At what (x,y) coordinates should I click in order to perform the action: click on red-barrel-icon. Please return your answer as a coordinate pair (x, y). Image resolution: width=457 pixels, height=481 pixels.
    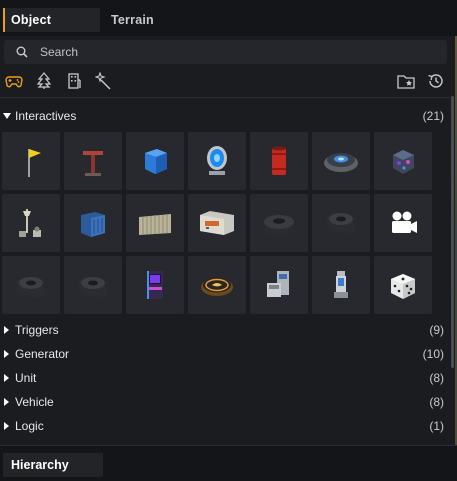
    Looking at the image, I should click on (279, 160).